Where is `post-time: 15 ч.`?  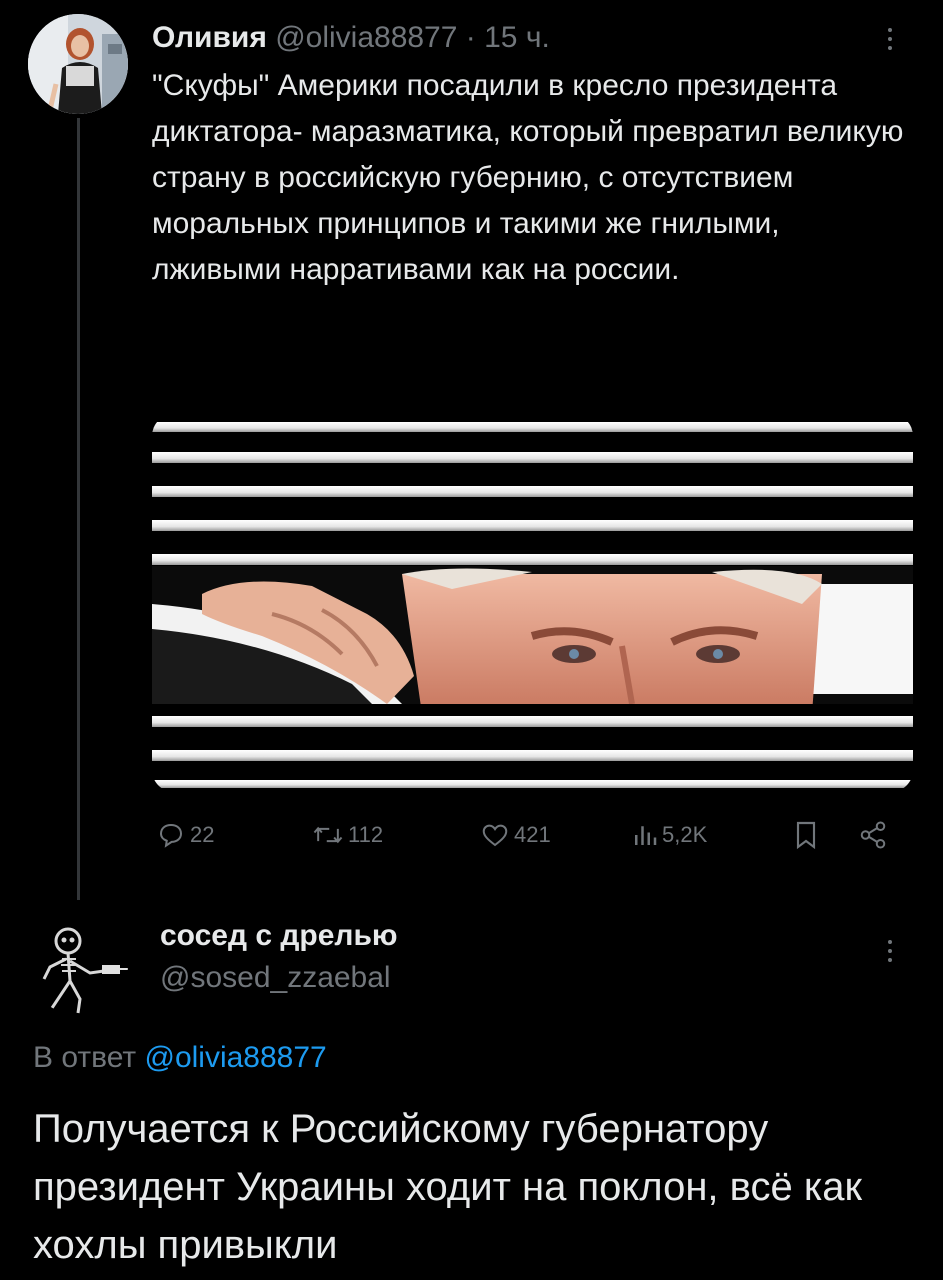 post-time: 15 ч. is located at coordinates (517, 37).